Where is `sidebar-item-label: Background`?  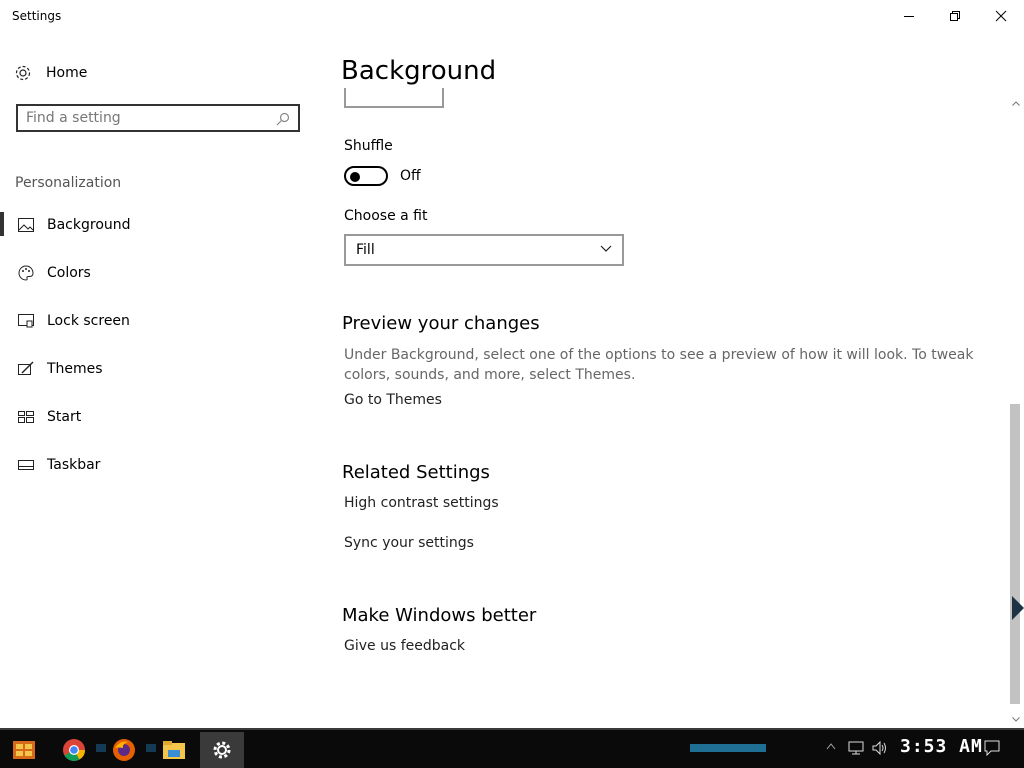 sidebar-item-label: Background is located at coordinates (89, 225).